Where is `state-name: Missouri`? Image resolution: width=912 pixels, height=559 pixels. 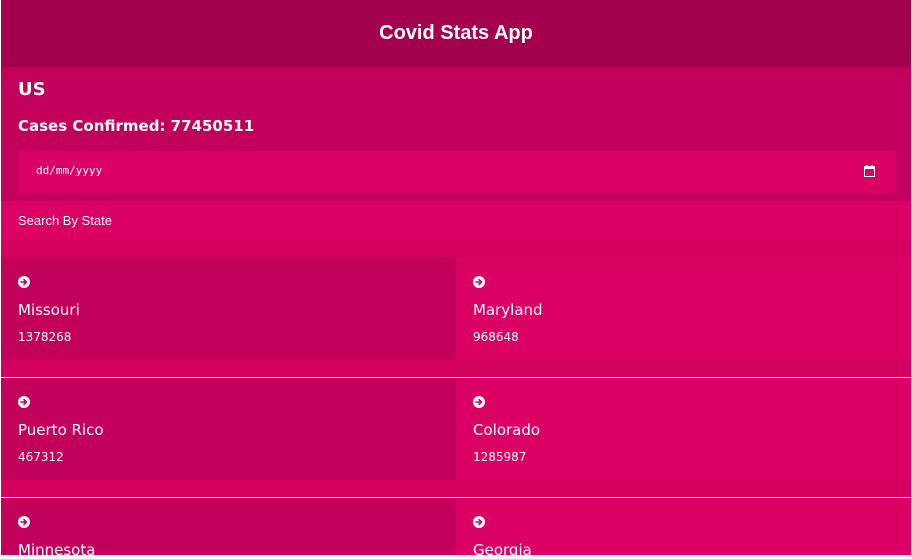 state-name: Missouri is located at coordinates (49, 310).